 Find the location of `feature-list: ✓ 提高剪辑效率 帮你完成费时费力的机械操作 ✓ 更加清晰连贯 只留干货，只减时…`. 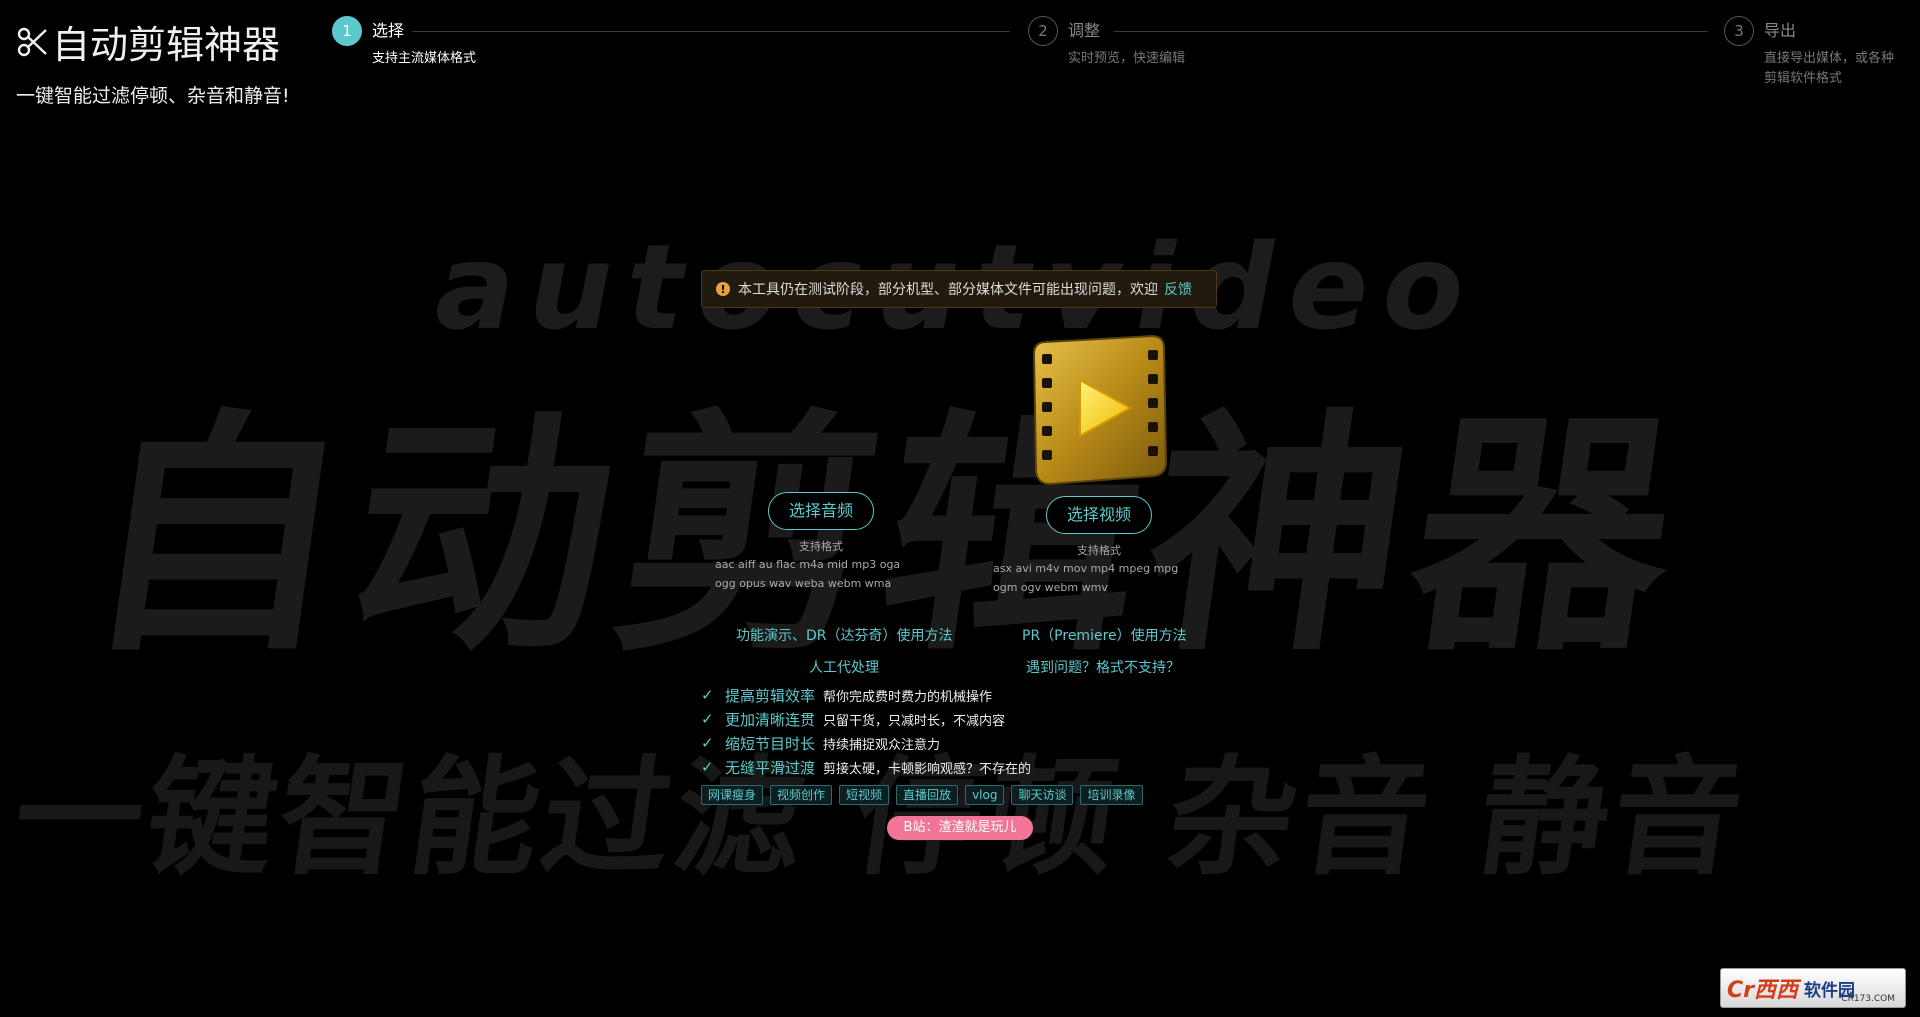

feature-list: ✓ 提高剪辑效率 帮你完成费时费力的机械操作 ✓ 更加清晰连贯 只留干货，只减时… is located at coordinates (866, 731).